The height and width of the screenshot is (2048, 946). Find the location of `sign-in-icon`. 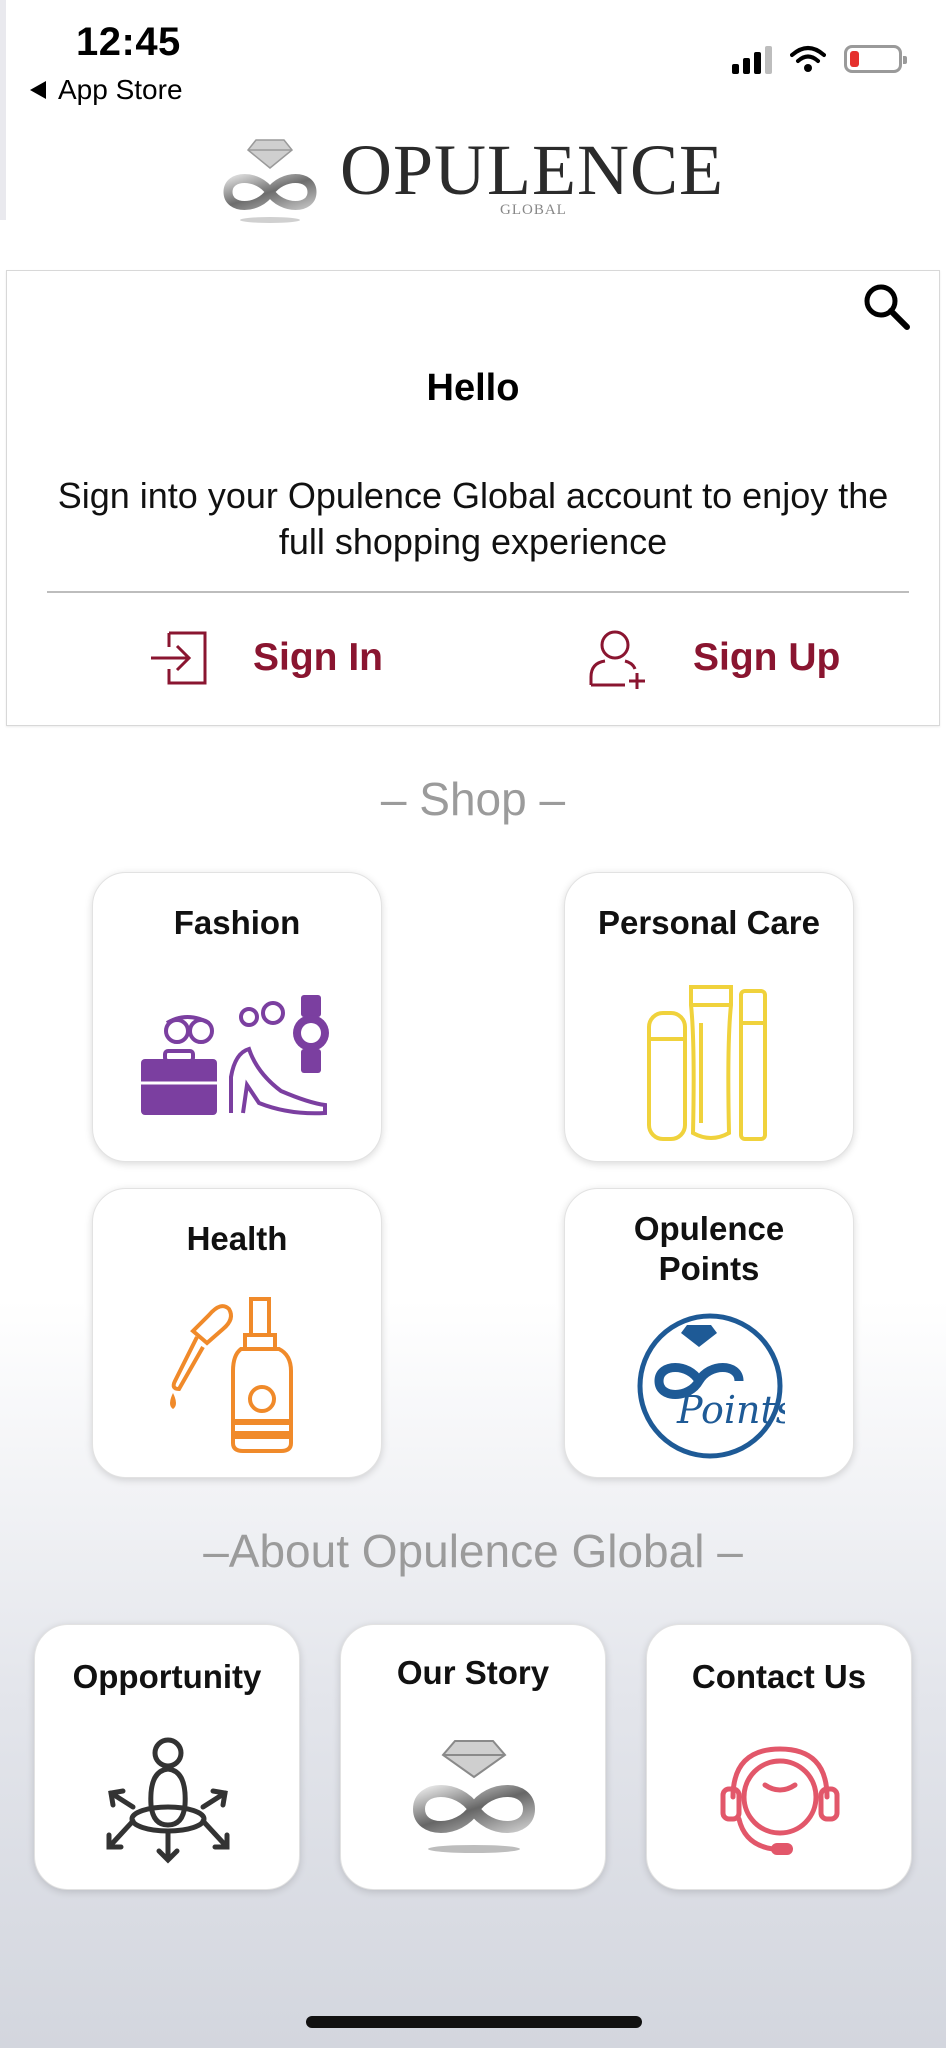

sign-in-icon is located at coordinates (179, 658).